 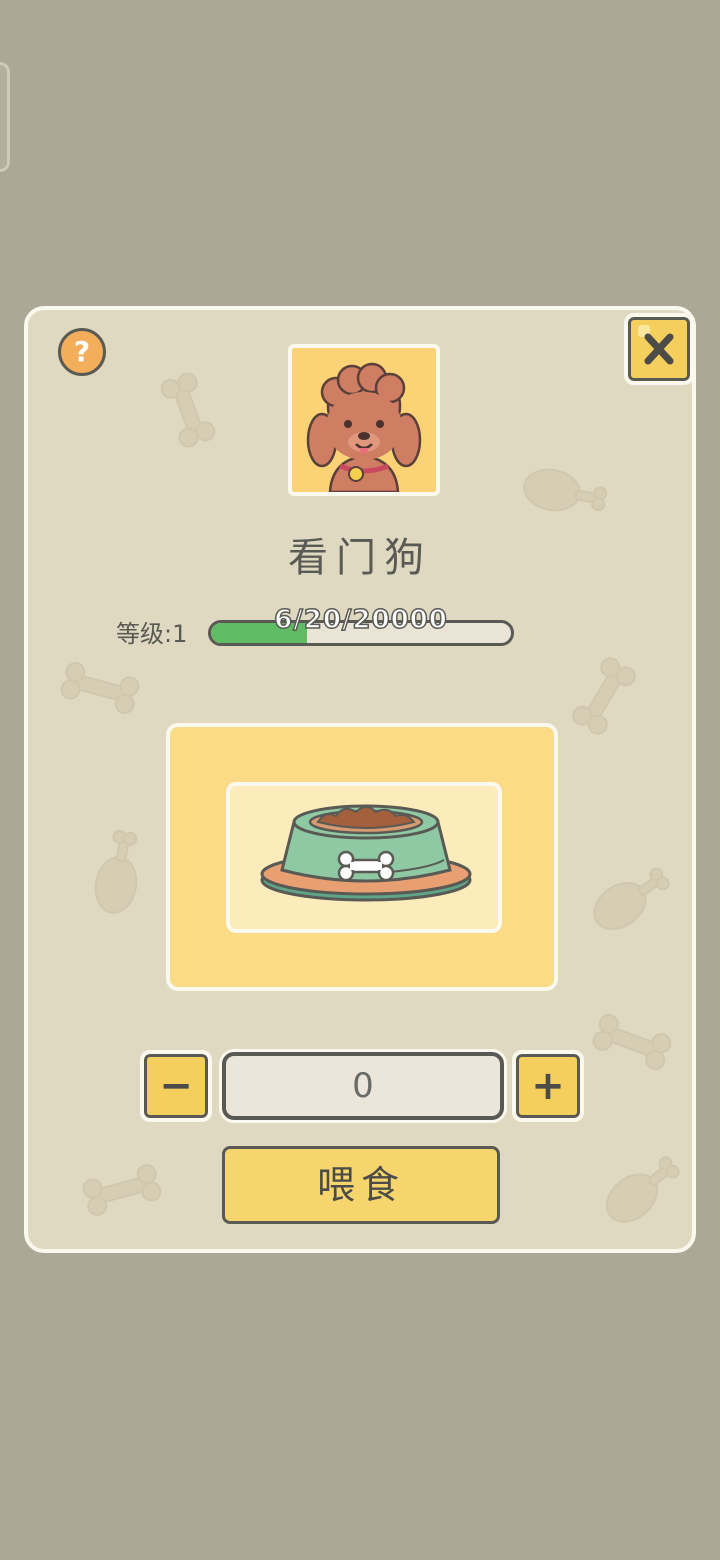 What do you see at coordinates (360, 620) in the screenshot?
I see `xp-progress-text: 6/20/20000` at bounding box center [360, 620].